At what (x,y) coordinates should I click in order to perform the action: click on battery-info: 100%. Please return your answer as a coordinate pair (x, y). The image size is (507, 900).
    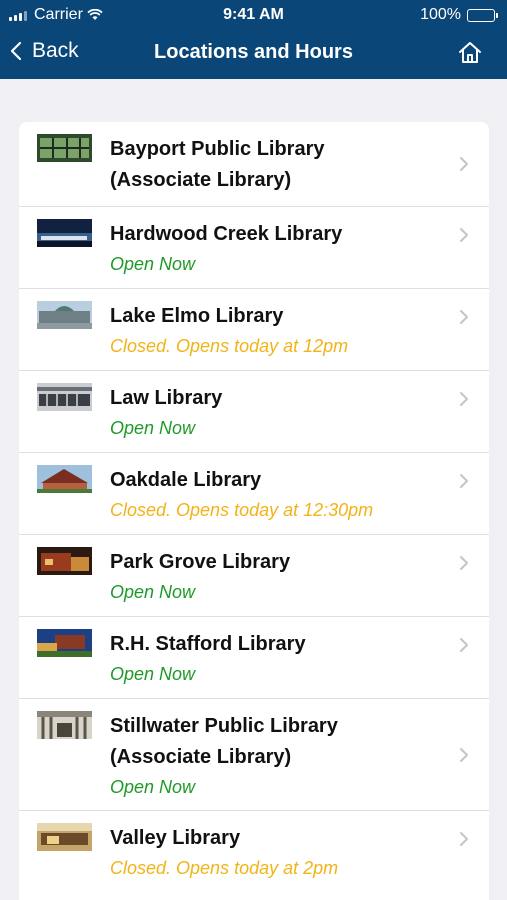
    Looking at the image, I should click on (459, 15).